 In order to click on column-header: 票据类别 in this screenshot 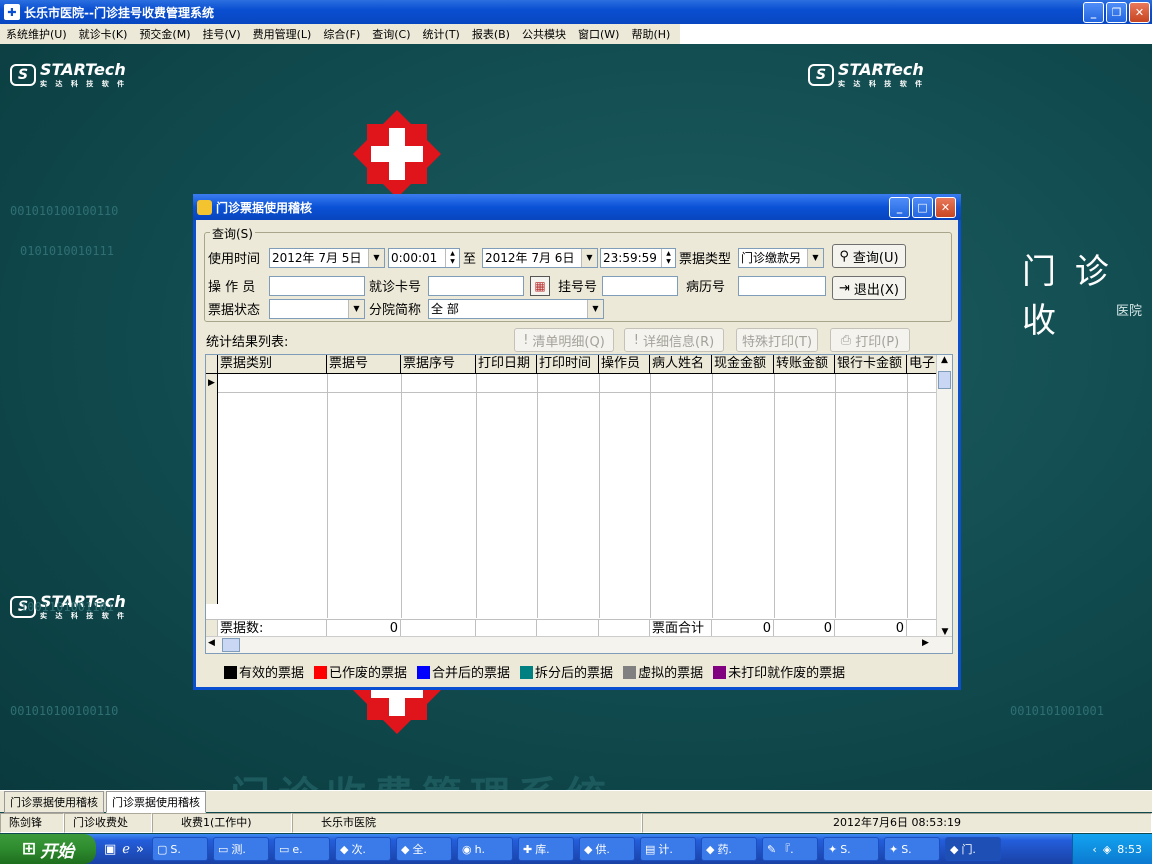, I will do `click(272, 364)`.